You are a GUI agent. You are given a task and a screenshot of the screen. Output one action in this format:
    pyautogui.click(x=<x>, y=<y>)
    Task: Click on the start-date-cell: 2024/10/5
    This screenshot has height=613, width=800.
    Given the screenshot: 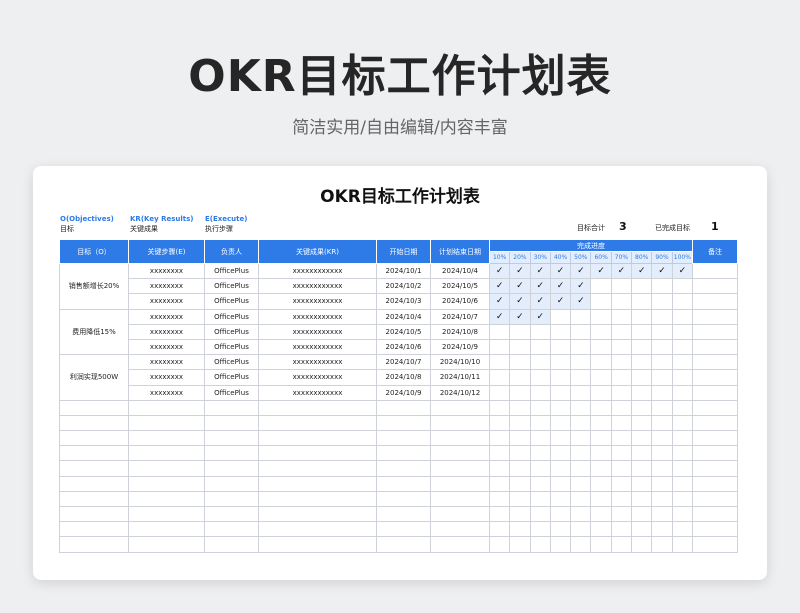 What is the action you would take?
    pyautogui.click(x=403, y=331)
    